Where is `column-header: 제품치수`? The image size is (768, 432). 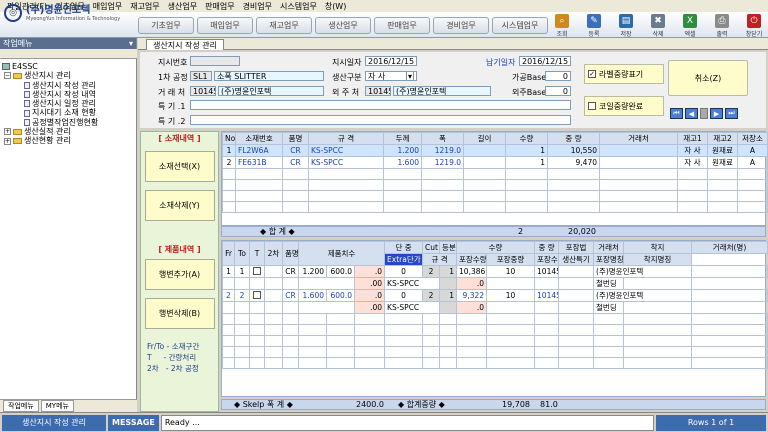
column-header: 제품치수 is located at coordinates (341, 253).